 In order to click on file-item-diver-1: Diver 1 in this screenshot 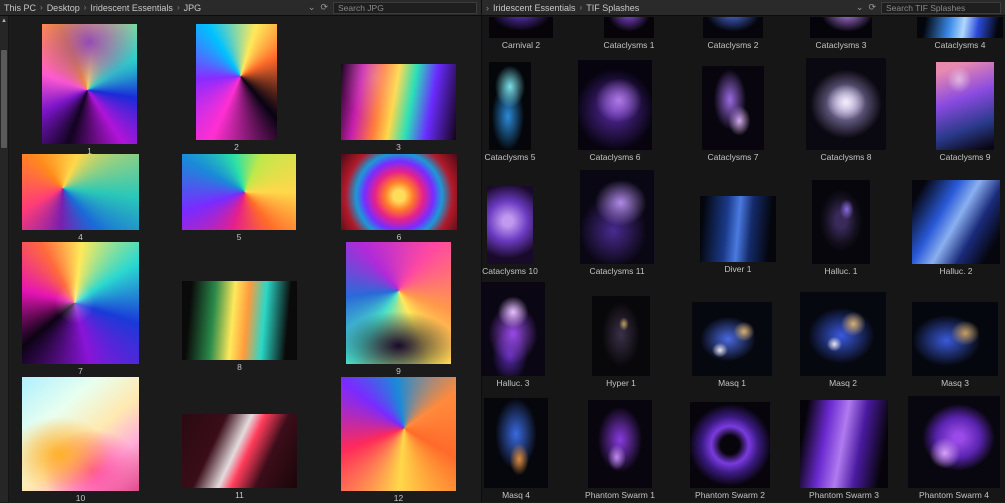, I will do `click(738, 235)`.